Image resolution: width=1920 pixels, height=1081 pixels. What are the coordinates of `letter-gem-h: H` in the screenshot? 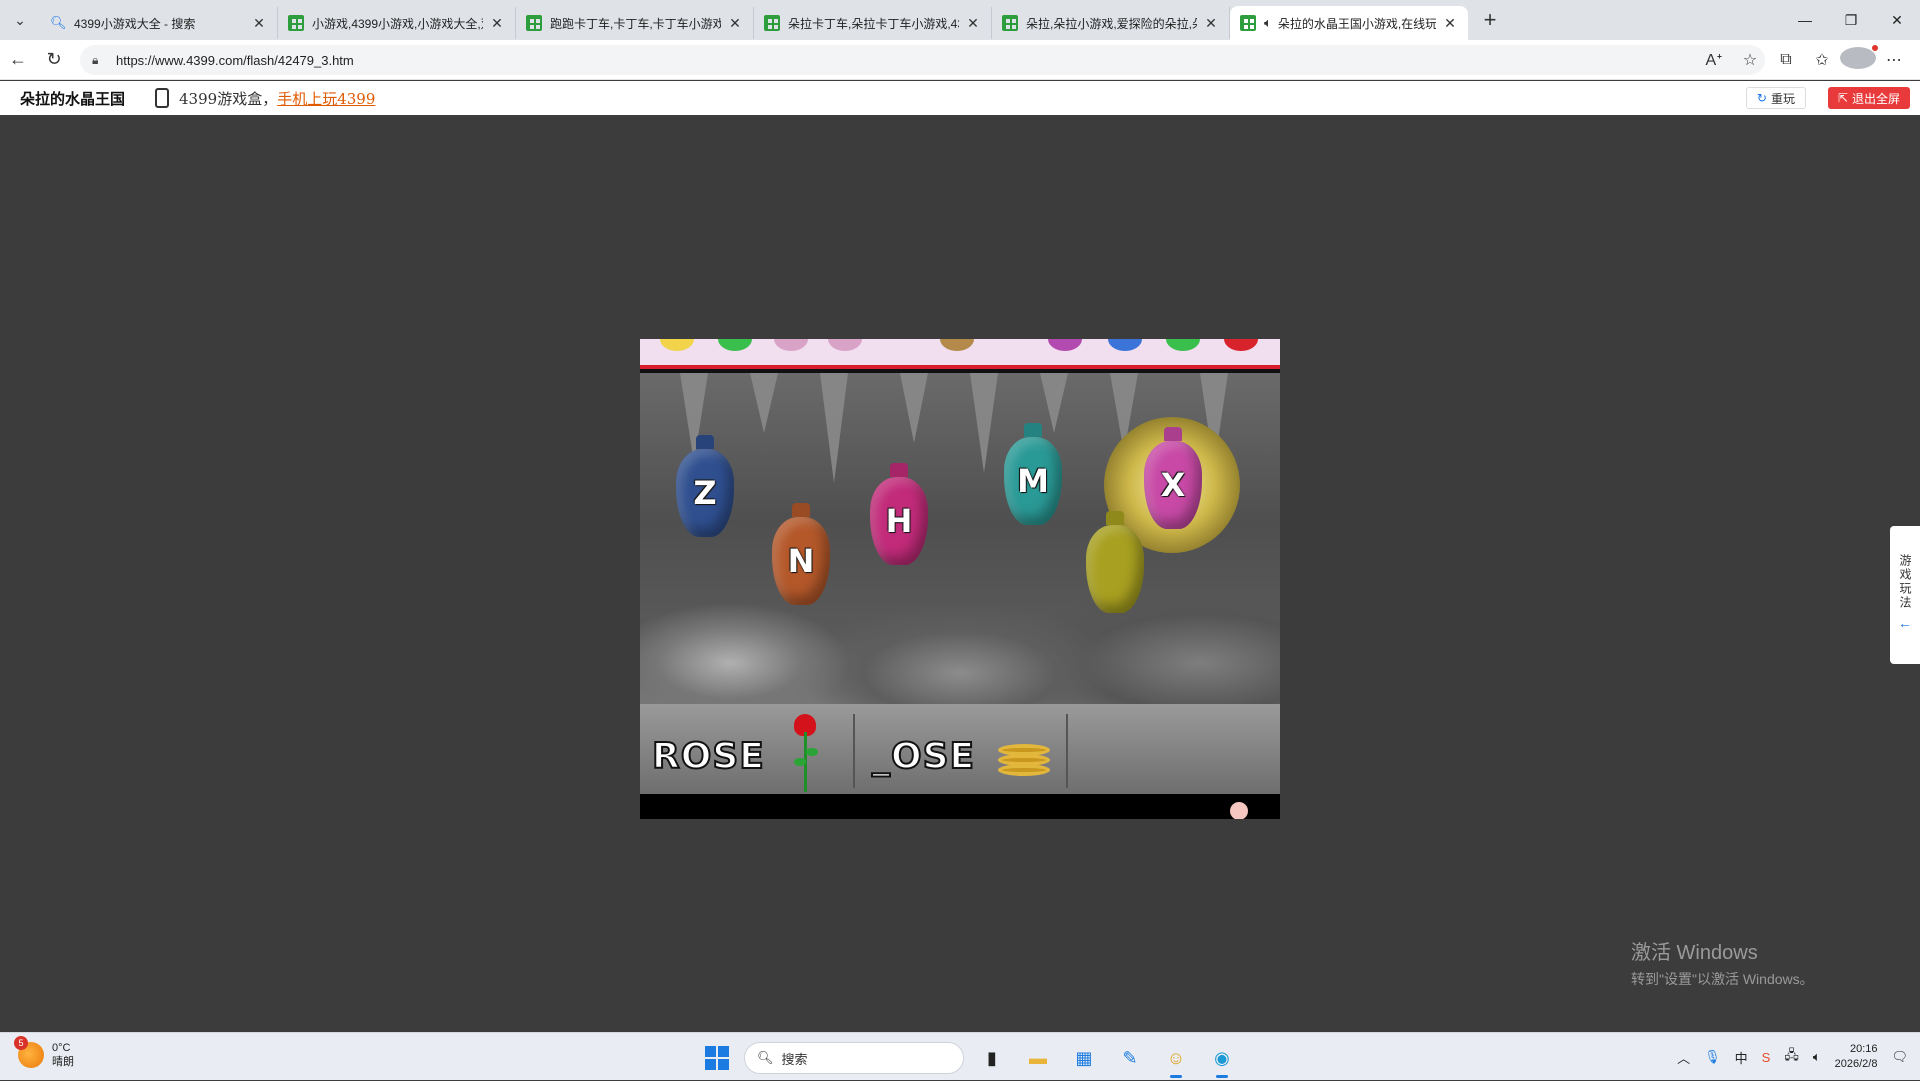 It's located at (899, 521).